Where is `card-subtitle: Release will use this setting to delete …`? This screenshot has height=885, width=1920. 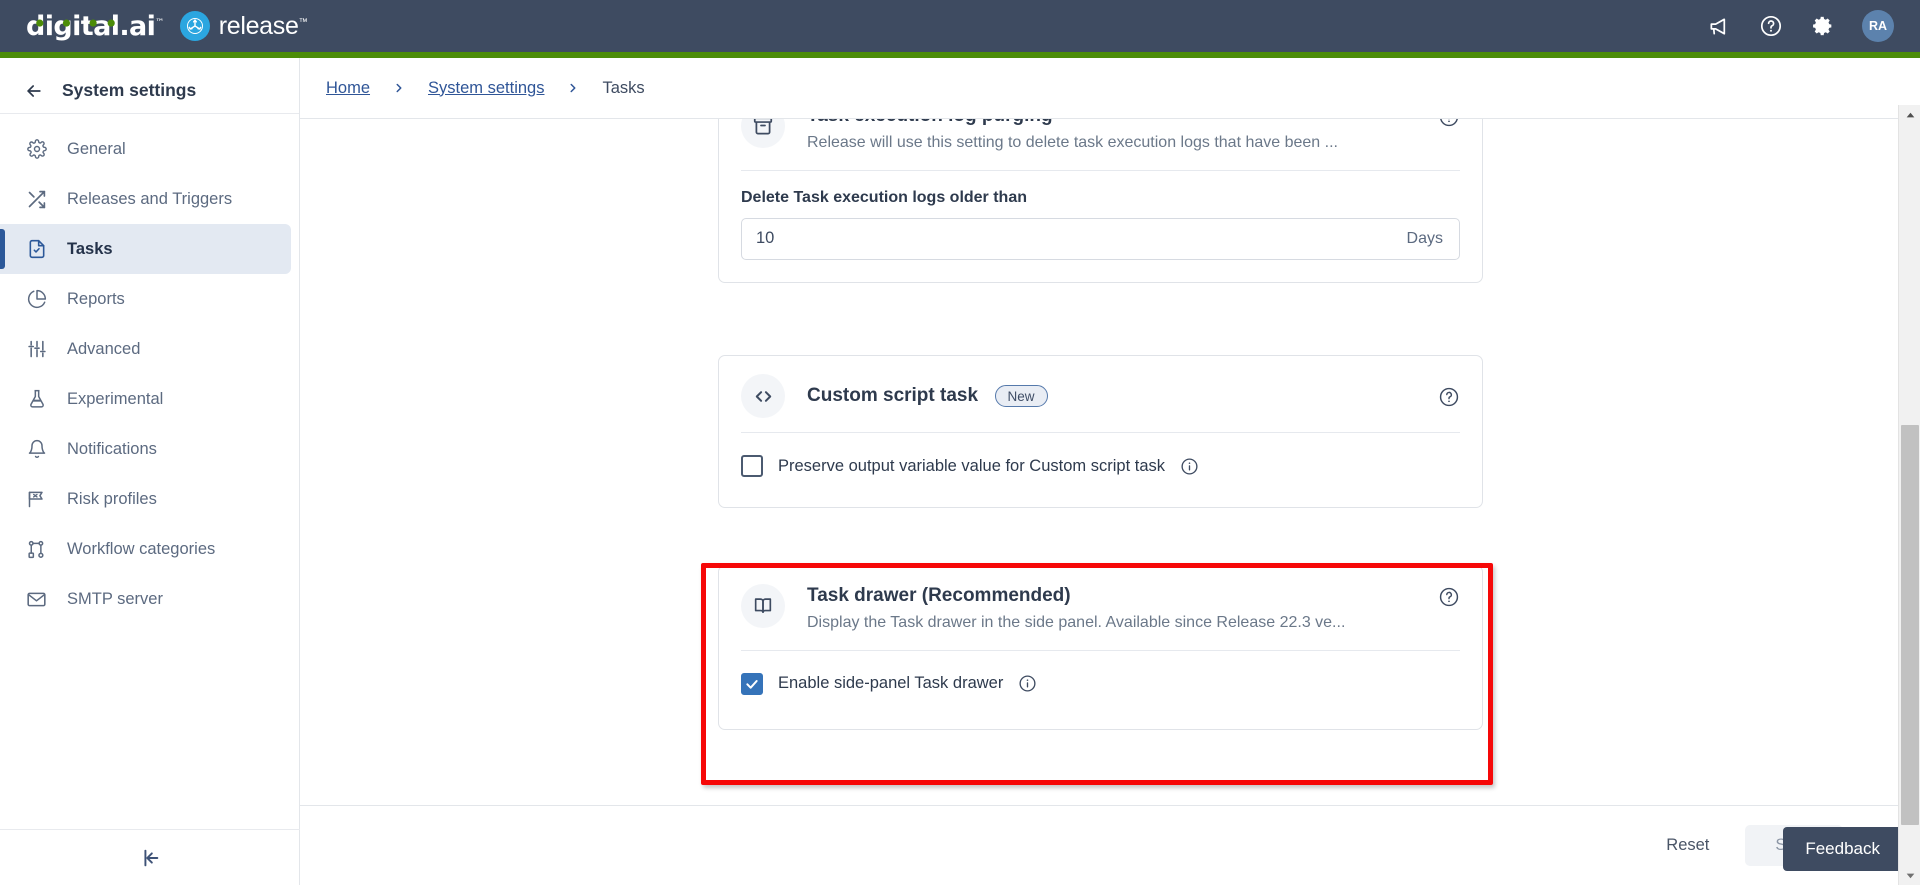 card-subtitle: Release will use this setting to delete … is located at coordinates (1072, 142).